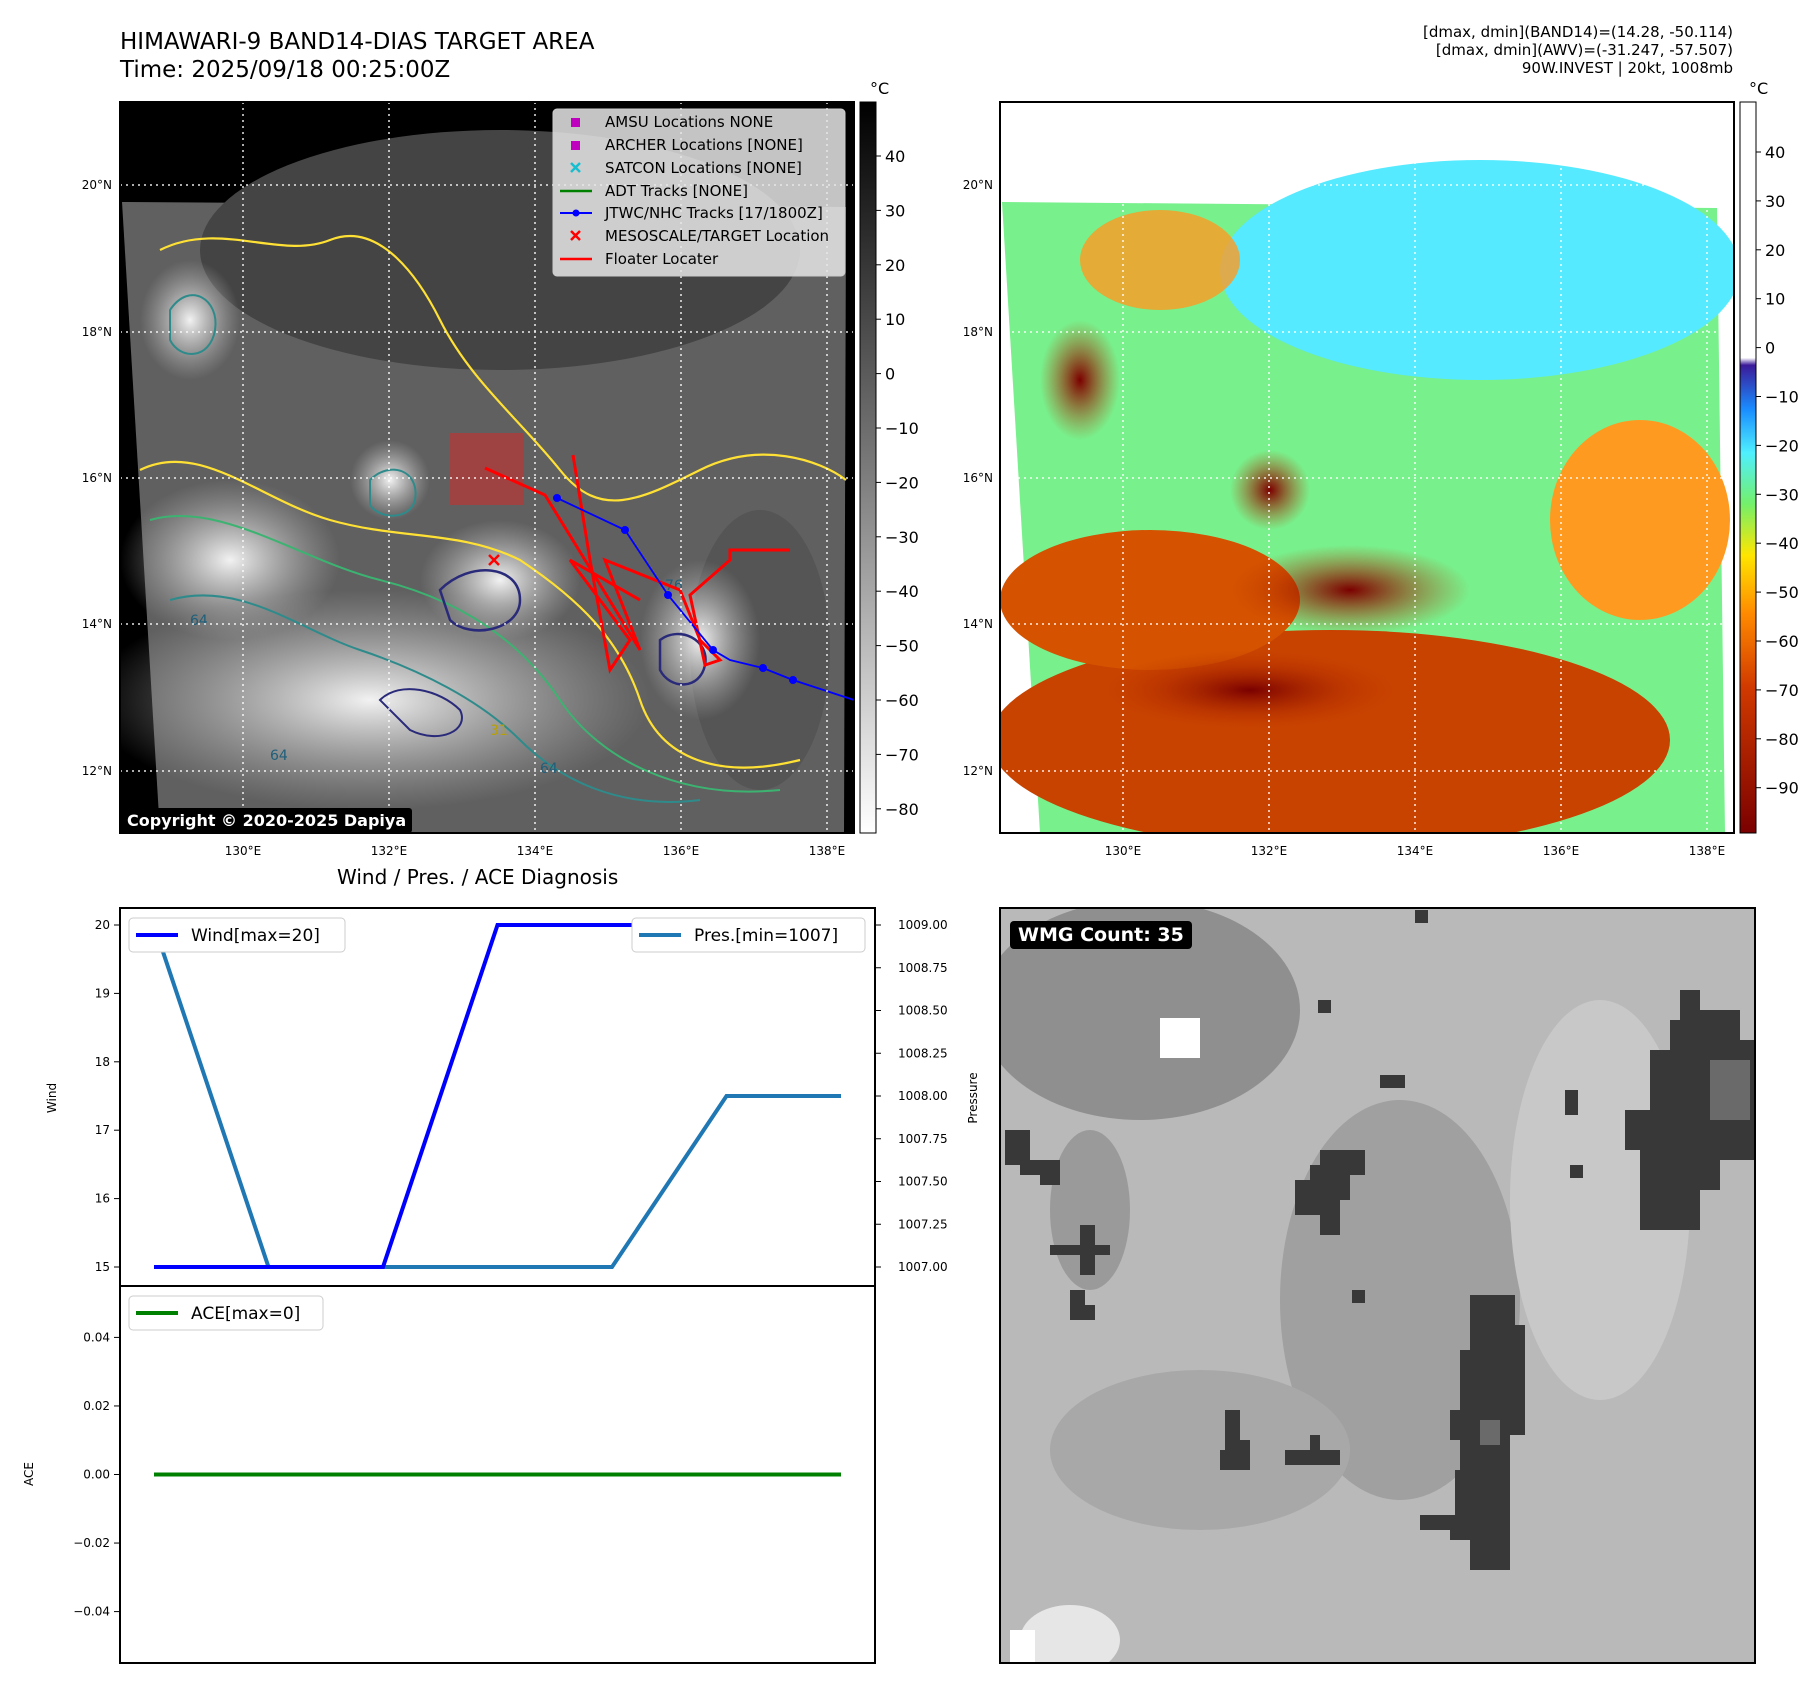 Image resolution: width=1813 pixels, height=1690 pixels. I want to click on legend-label-satcon: SATCON Locations [NONE], so click(703, 168).